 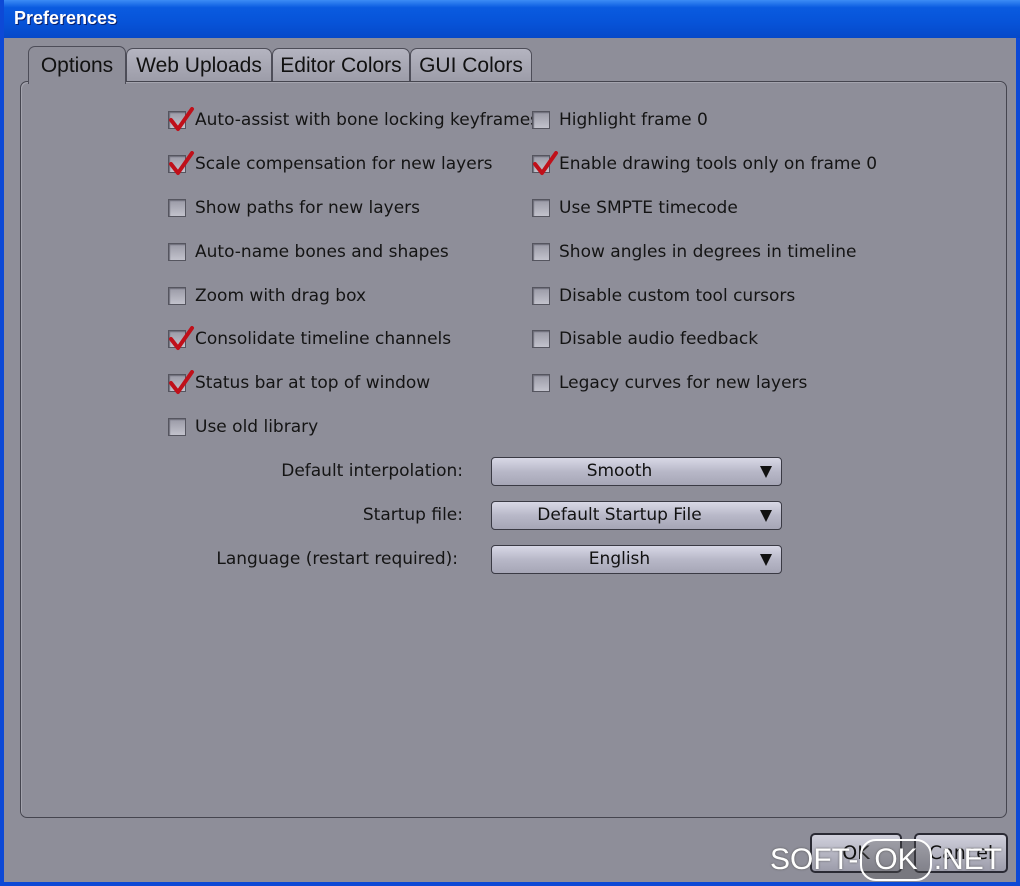 I want to click on option-status-bar-top: Status bar at top of window, so click(x=299, y=382).